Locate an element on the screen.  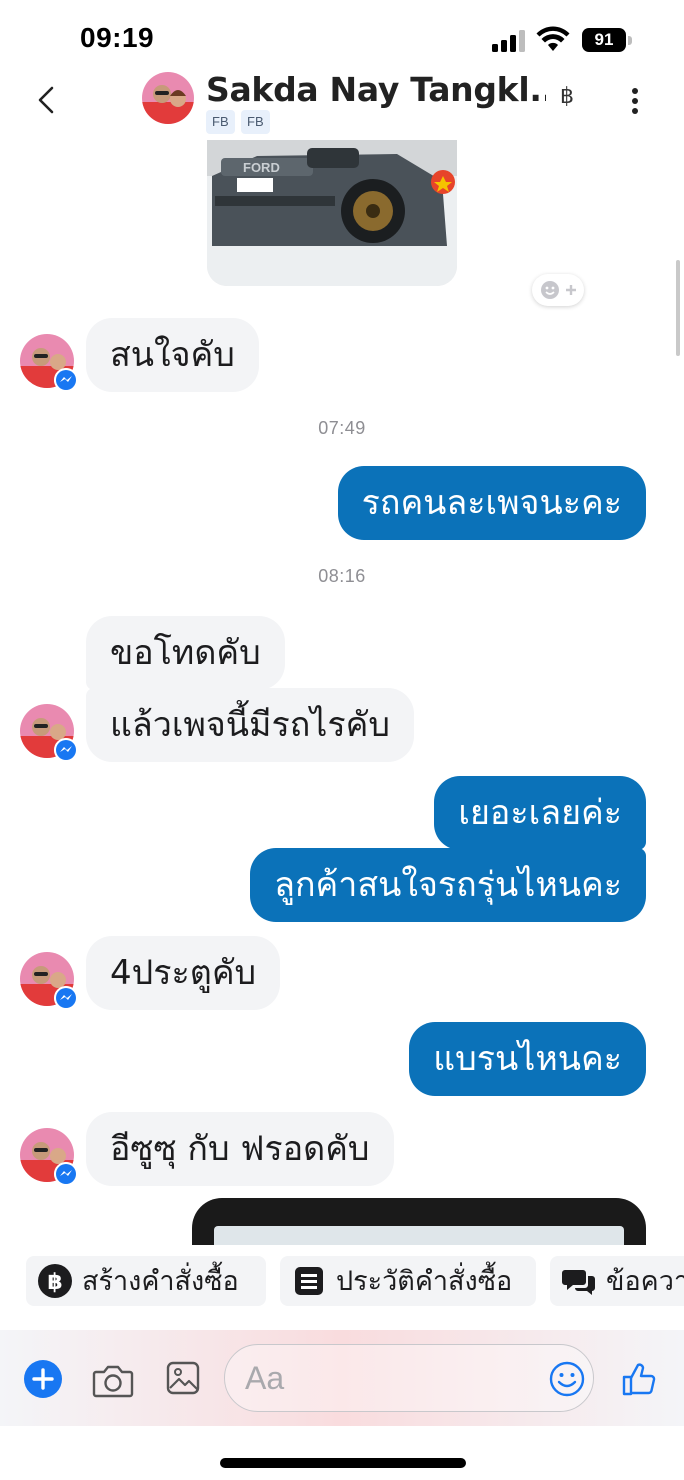
add-reaction-icon is located at coordinates (558, 290).